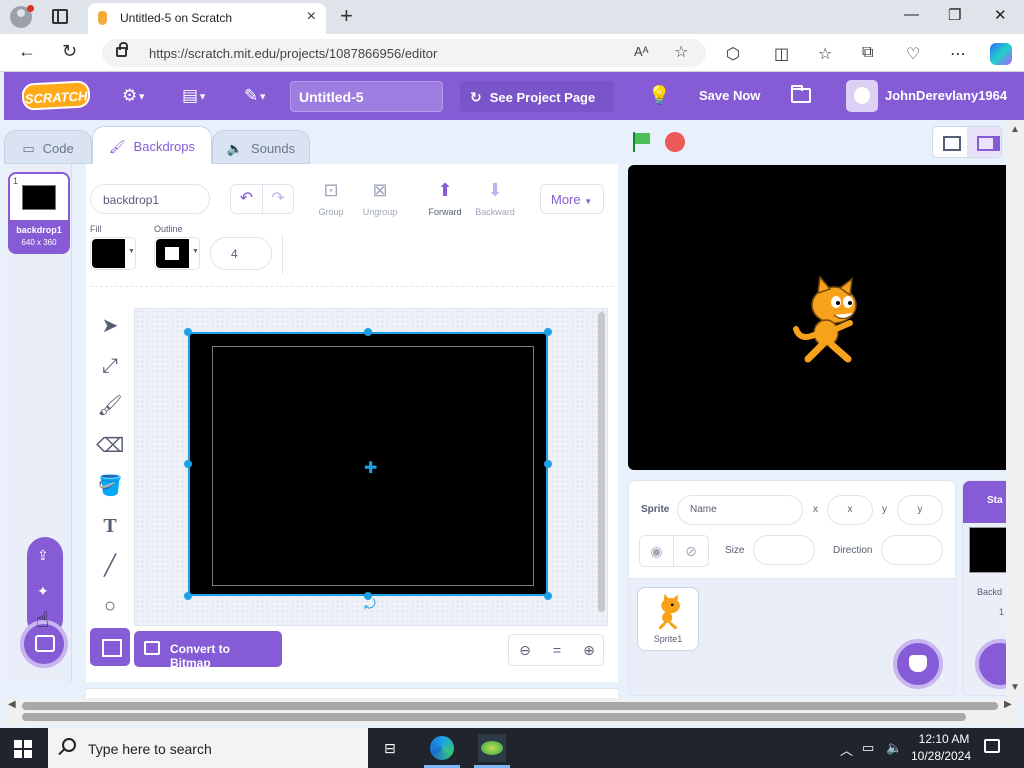 Image resolution: width=1024 pixels, height=768 pixels. What do you see at coordinates (177, 253) in the screenshot?
I see `outline-color-picker: ▼` at bounding box center [177, 253].